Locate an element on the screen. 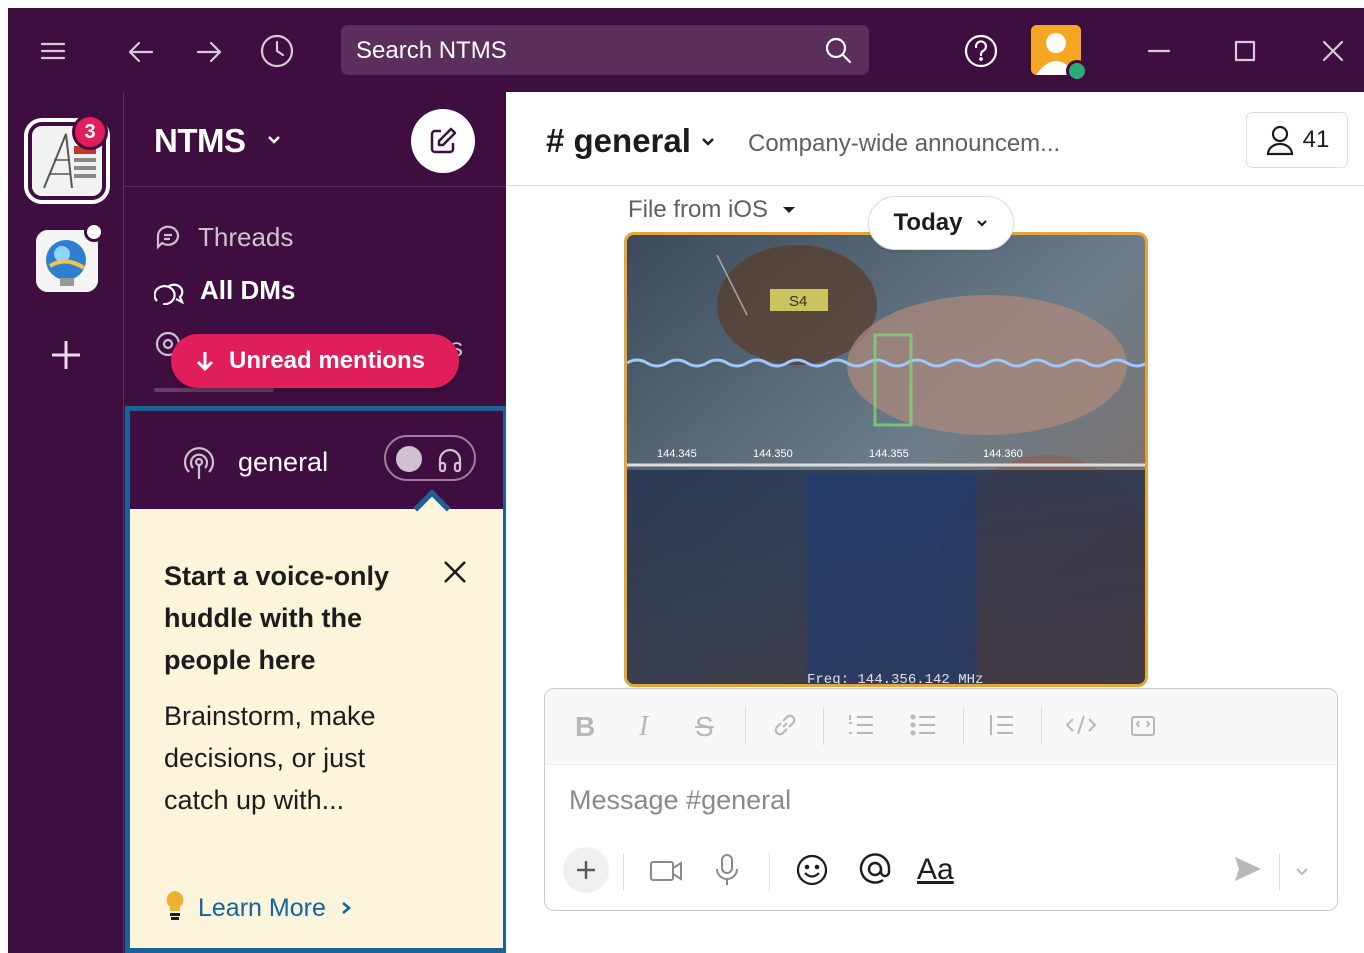 This screenshot has height=953, width=1364. search-placeholder: Search NTMS is located at coordinates (431, 50).